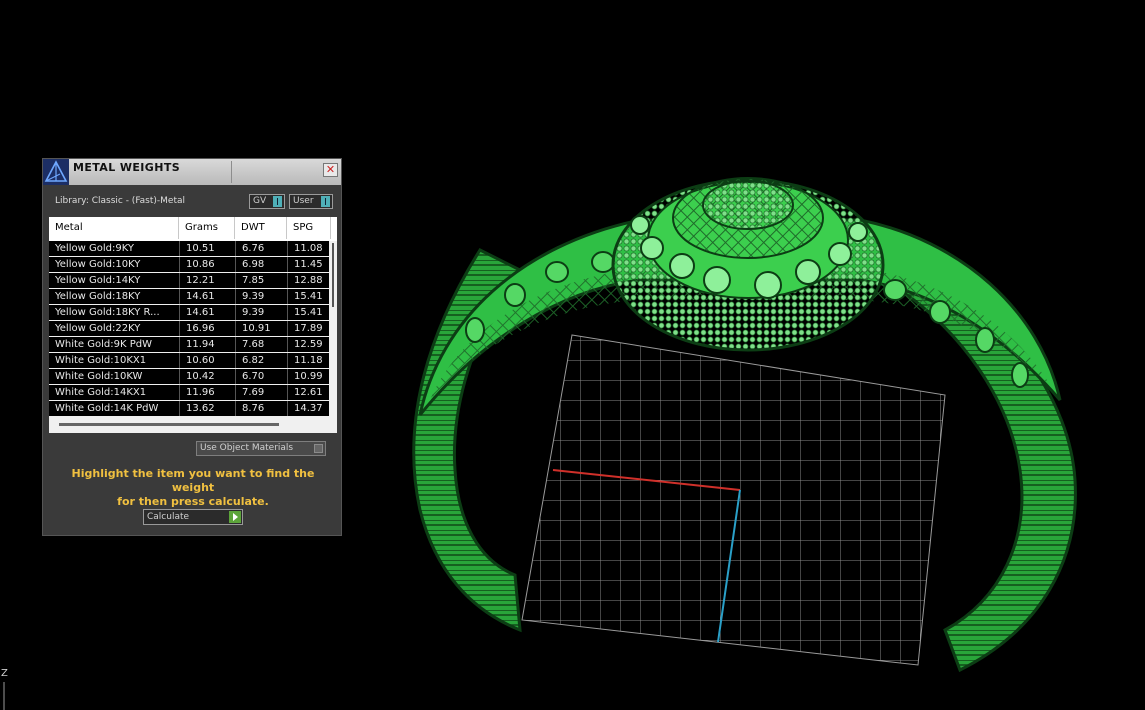 Image resolution: width=1145 pixels, height=710 pixels. I want to click on table-row: White Gold:14KX1 11.96 7.69 12.61, so click(189, 392).